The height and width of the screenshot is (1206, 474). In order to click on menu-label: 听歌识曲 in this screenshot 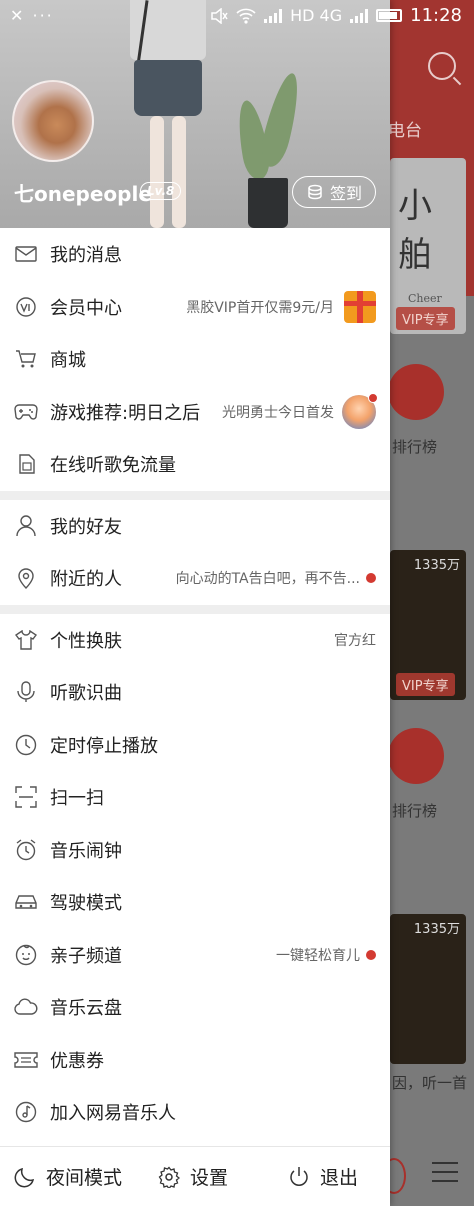, I will do `click(86, 694)`.